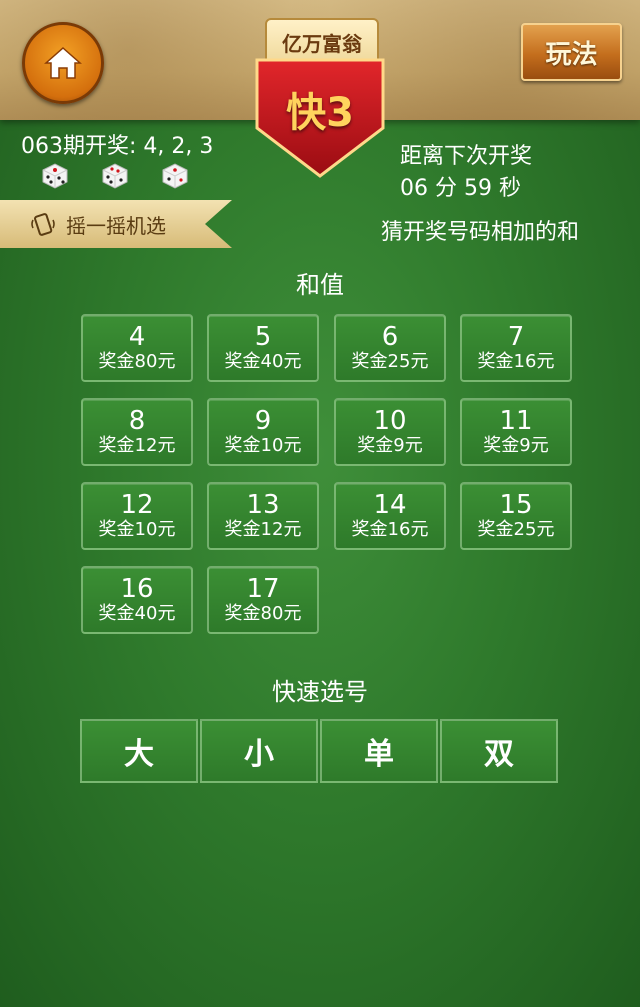  What do you see at coordinates (480, 232) in the screenshot?
I see `rule-description: 猜开奖号码相加的和` at bounding box center [480, 232].